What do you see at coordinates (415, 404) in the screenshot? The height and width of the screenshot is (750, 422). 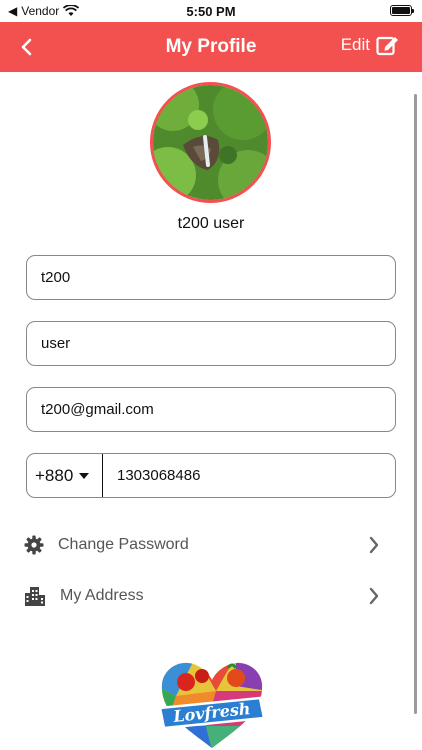 I see `scrollbar` at bounding box center [415, 404].